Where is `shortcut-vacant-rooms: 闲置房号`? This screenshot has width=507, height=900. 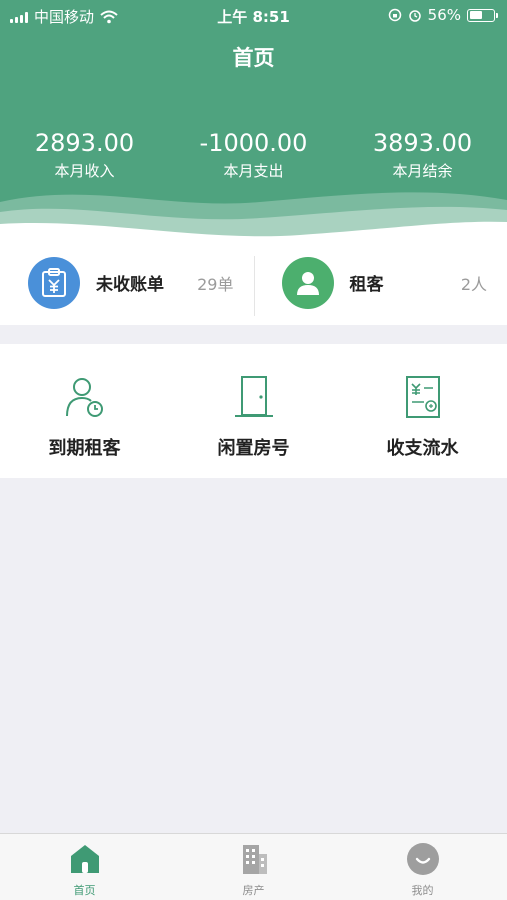
shortcut-vacant-rooms: 闲置房号 is located at coordinates (253, 411).